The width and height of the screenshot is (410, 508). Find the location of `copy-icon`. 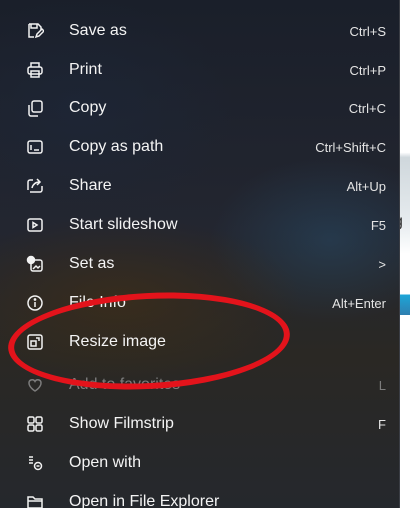

copy-icon is located at coordinates (35, 108).